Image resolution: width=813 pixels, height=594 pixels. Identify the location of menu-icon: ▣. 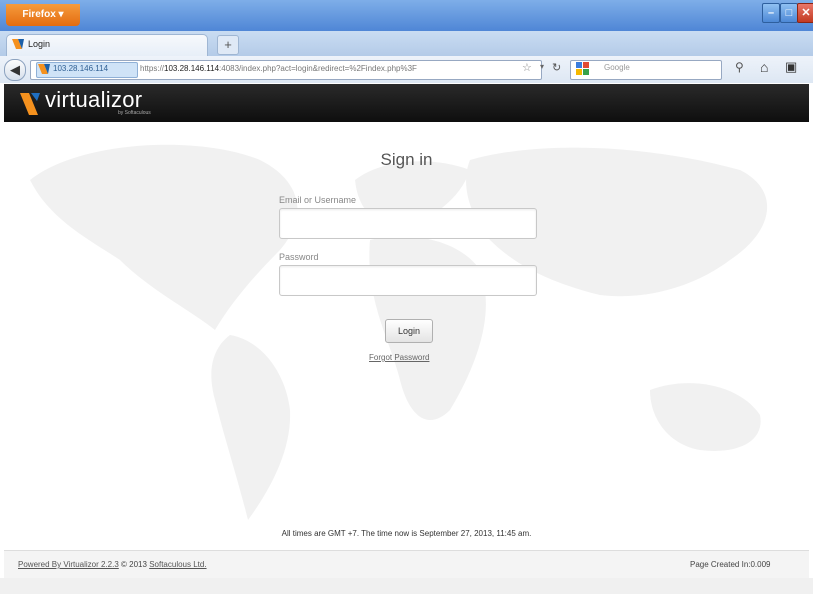
(791, 67).